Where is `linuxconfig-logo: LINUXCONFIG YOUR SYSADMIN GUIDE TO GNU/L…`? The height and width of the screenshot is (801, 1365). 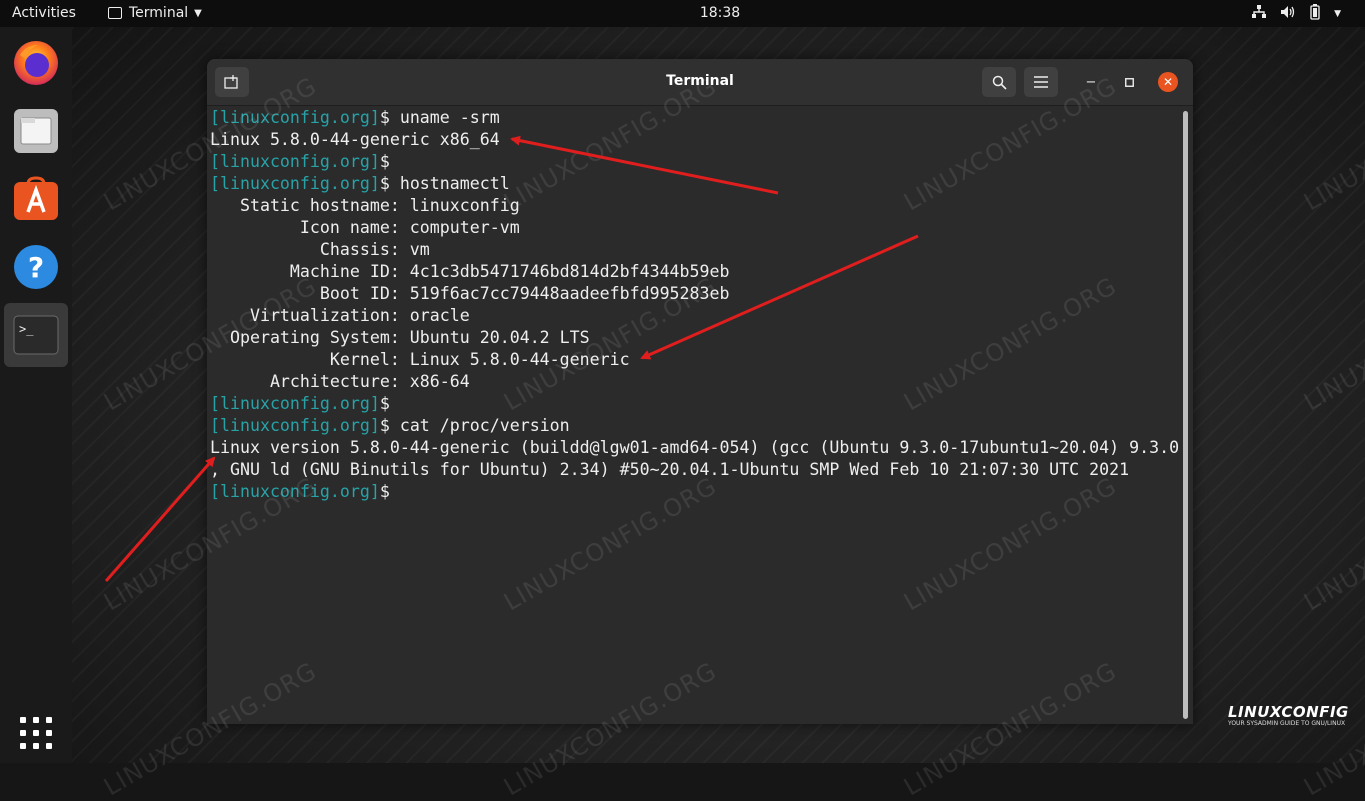 linuxconfig-logo: LINUXCONFIG YOUR SYSADMIN GUIDE TO GNU/L… is located at coordinates (1288, 715).